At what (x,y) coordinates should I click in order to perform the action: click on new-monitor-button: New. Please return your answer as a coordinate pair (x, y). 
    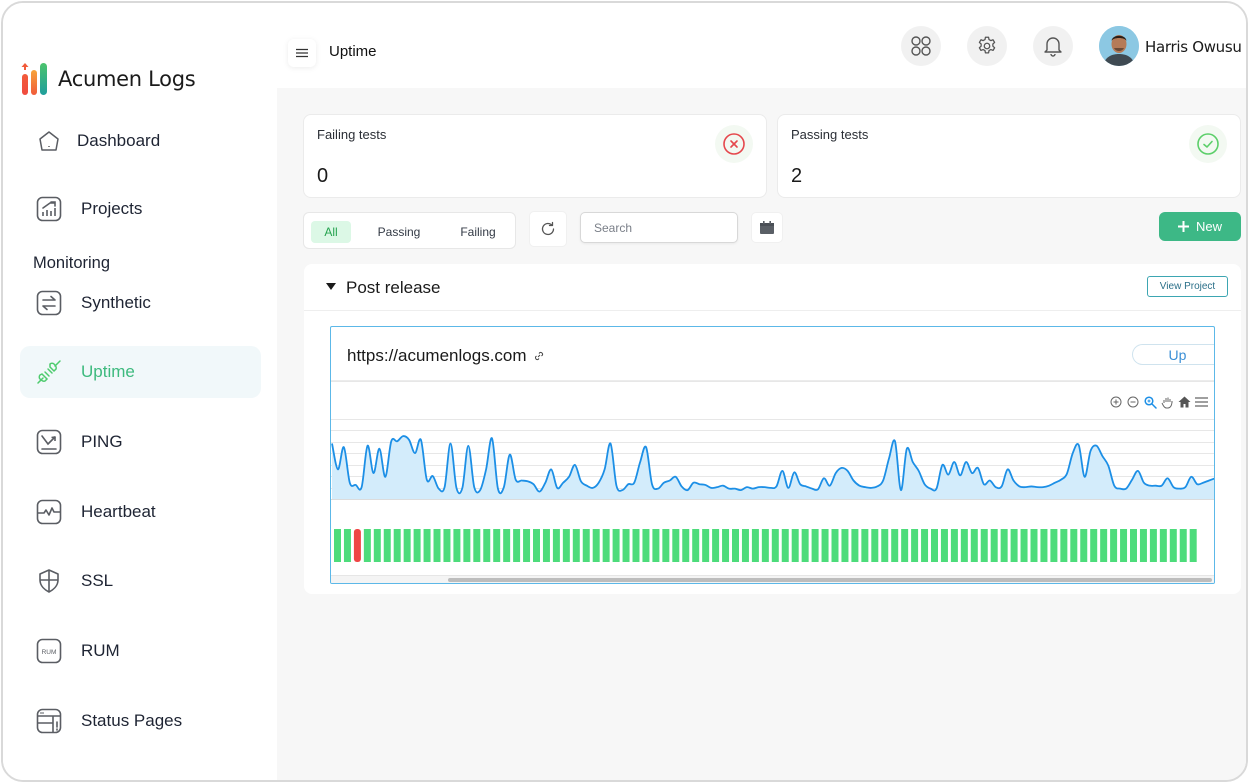
    Looking at the image, I should click on (1200, 226).